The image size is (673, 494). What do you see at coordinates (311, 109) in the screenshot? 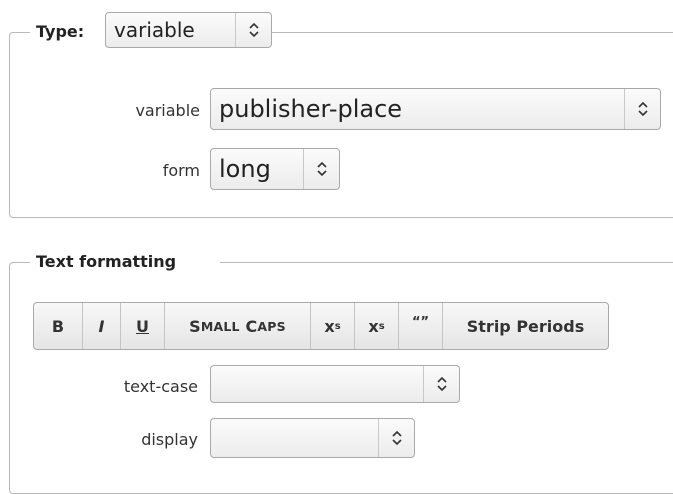
I see `variable-select-value: publisher-place` at bounding box center [311, 109].